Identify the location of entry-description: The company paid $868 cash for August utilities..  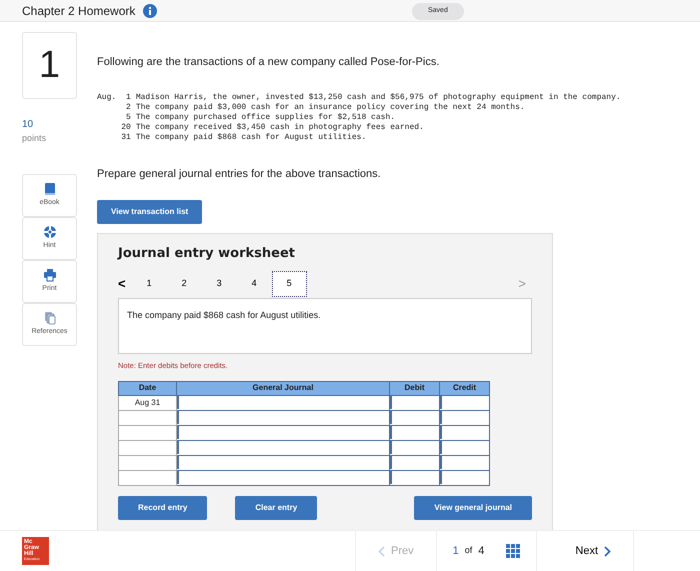
(325, 326).